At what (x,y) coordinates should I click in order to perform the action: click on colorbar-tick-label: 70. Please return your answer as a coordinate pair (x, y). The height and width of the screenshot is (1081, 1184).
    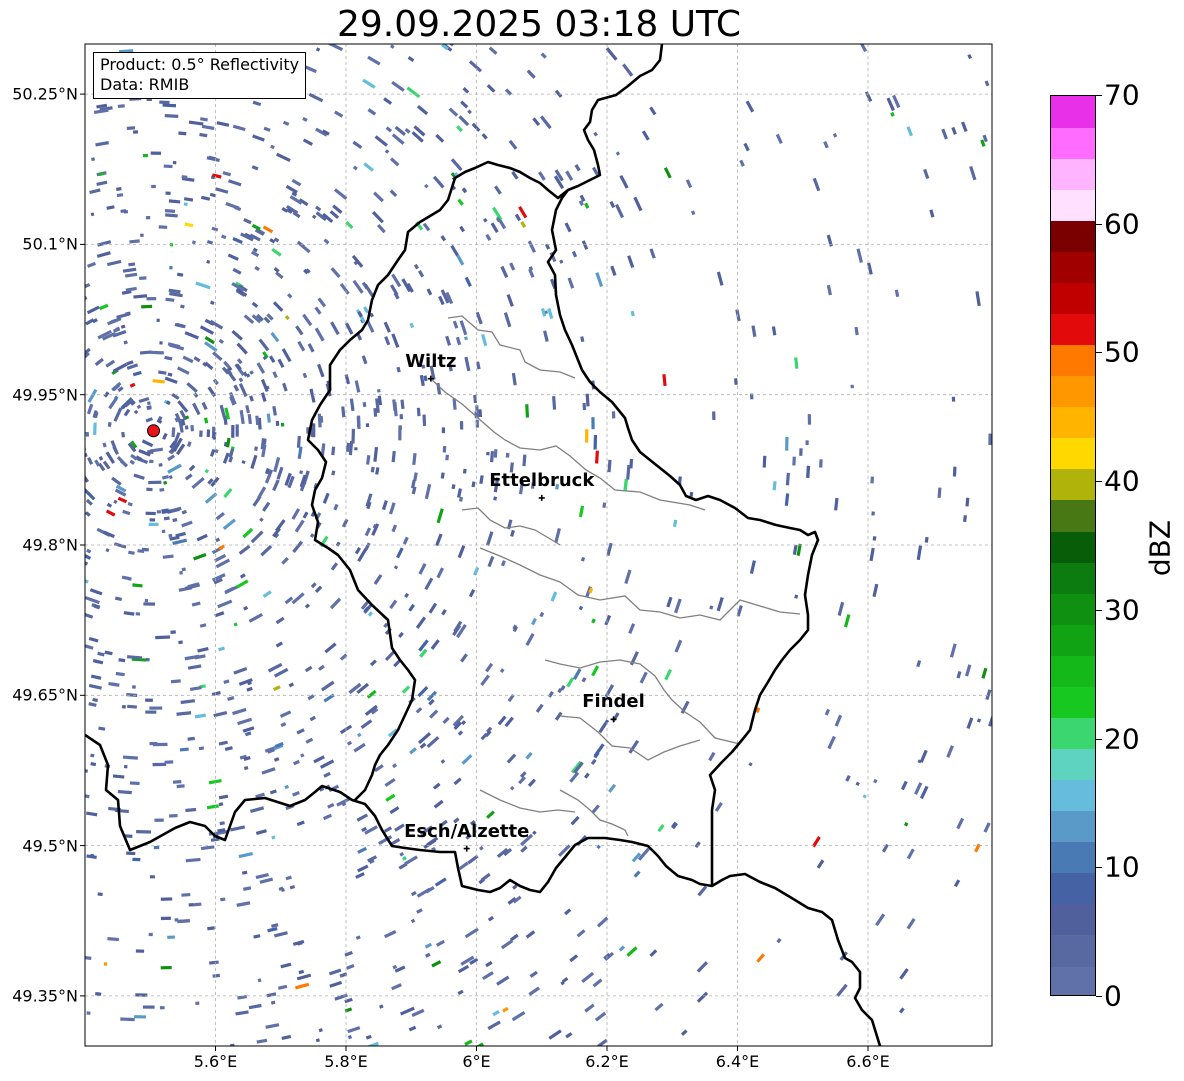
    Looking at the image, I should click on (1122, 95).